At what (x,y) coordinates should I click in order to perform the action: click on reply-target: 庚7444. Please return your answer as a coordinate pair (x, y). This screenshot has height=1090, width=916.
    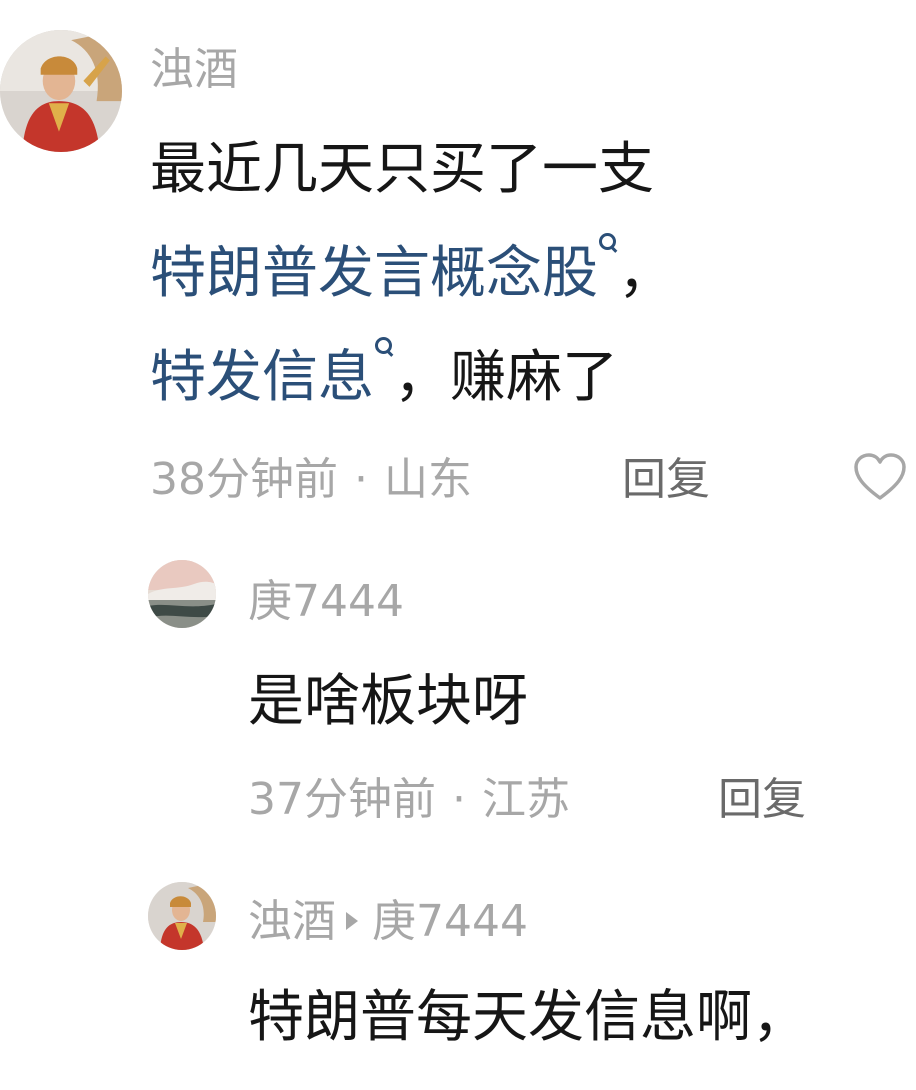
    Looking at the image, I should click on (450, 921).